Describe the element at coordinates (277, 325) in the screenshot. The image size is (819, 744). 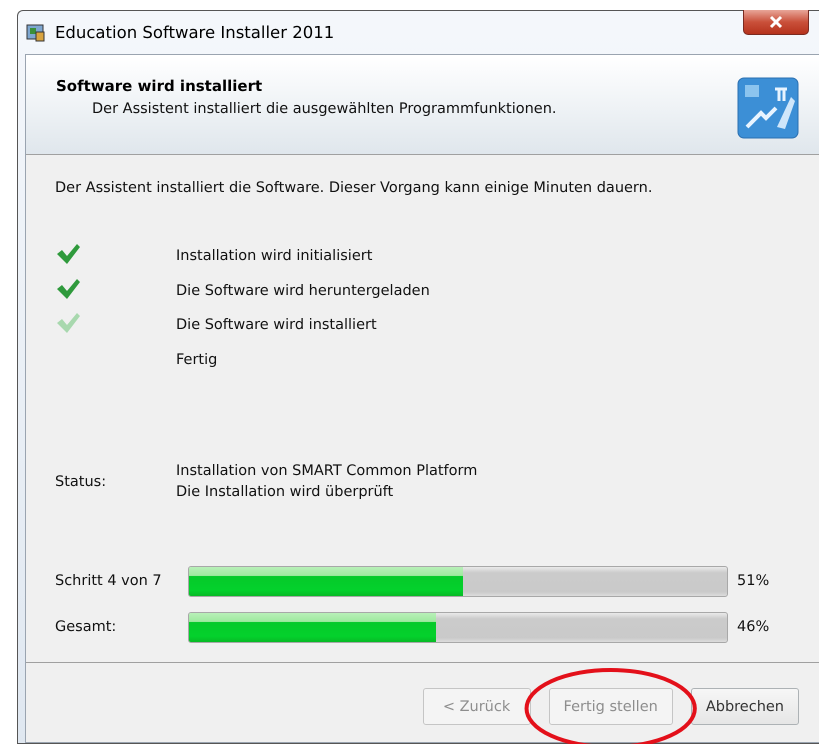
I see `step-label: Die Software wird installiert` at that location.